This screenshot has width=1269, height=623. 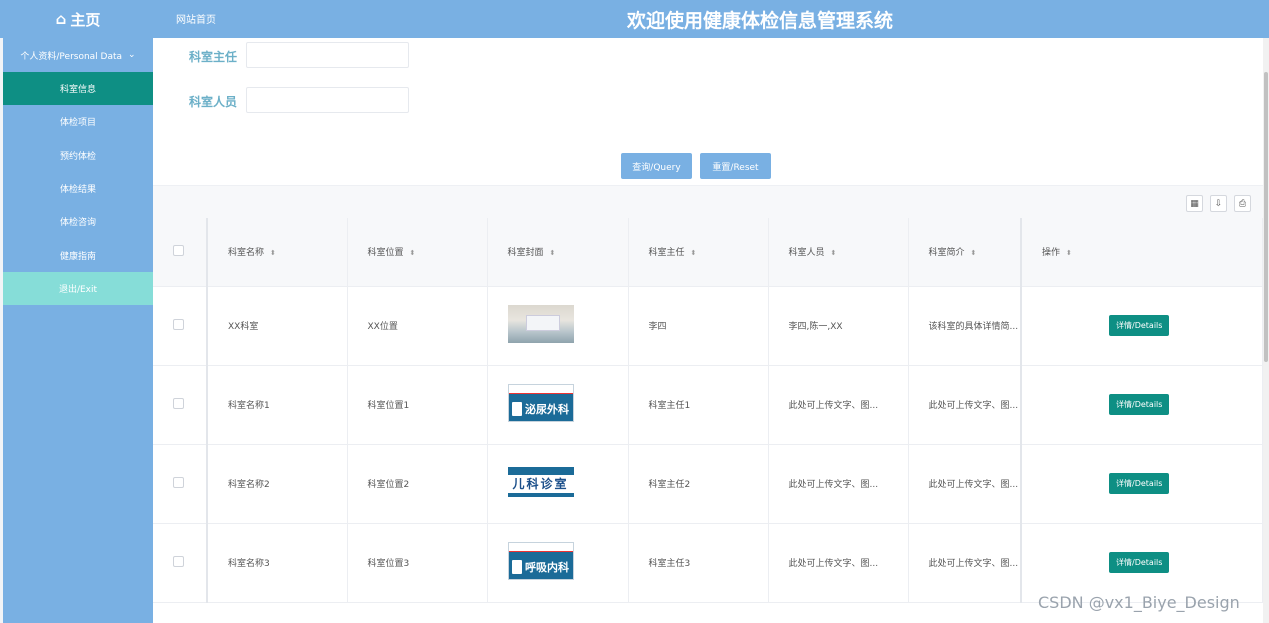 I want to click on select-all-checkbox, so click(x=178, y=250).